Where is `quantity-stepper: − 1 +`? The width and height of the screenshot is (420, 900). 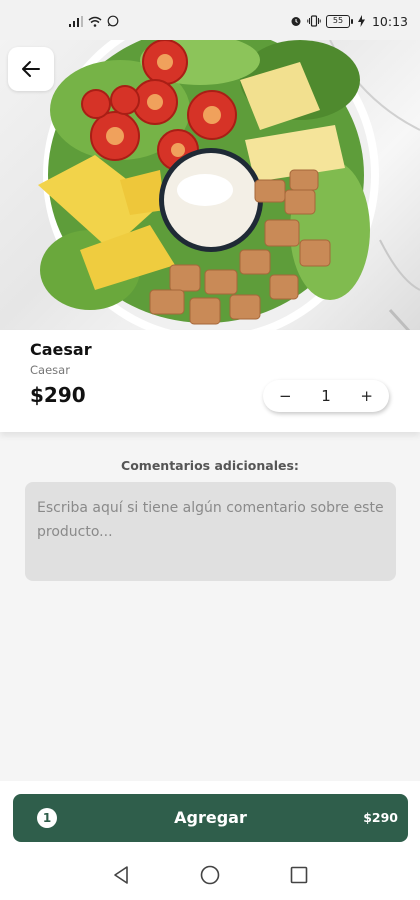
quantity-stepper: − 1 + is located at coordinates (326, 396).